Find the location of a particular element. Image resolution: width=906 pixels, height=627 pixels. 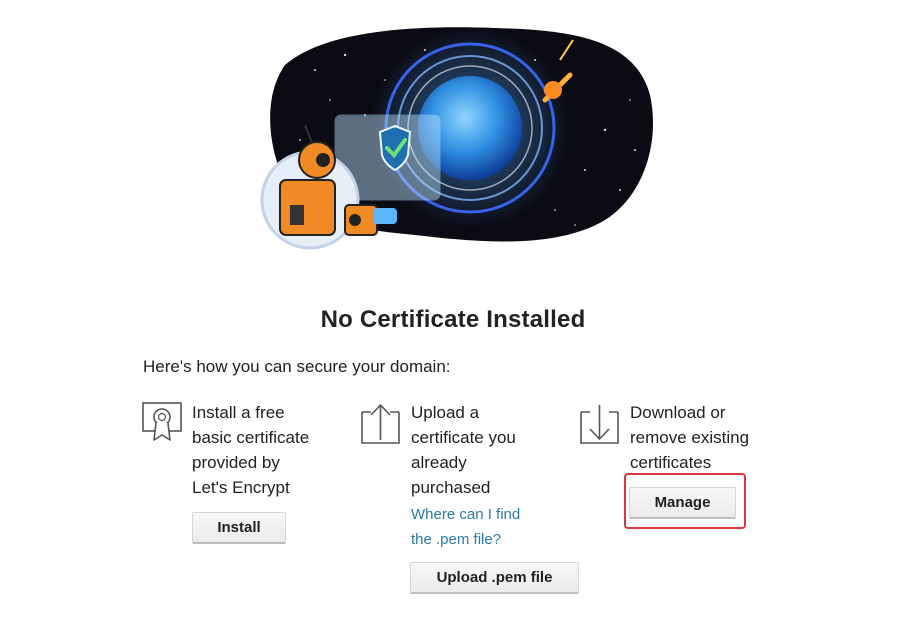

download-icon is located at coordinates (599, 424).